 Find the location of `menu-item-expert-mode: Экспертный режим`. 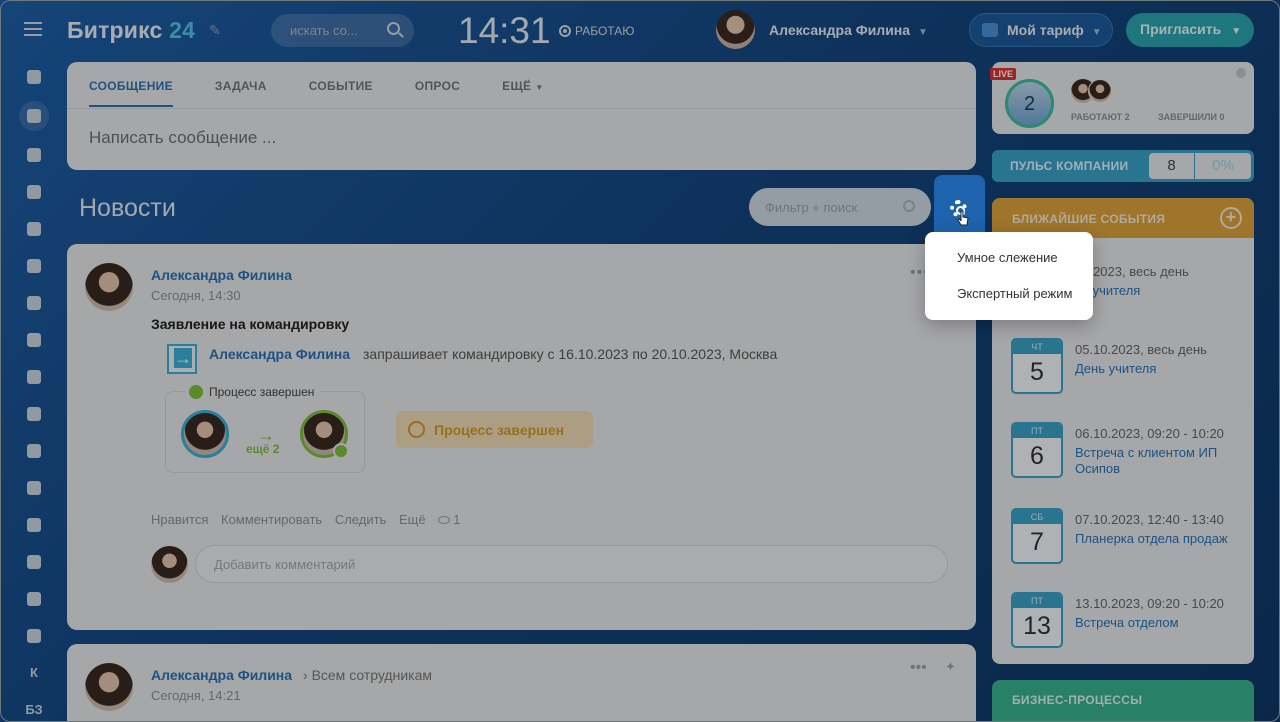

menu-item-expert-mode: Экспертный режим is located at coordinates (1009, 294).